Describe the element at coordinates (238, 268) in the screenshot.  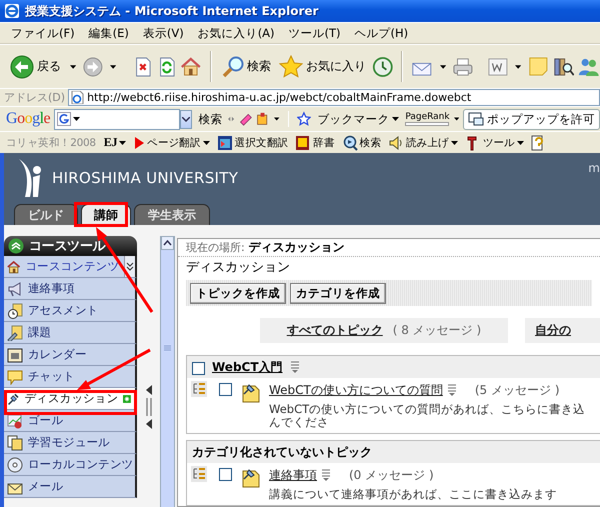
I see `page-title: ディスカッション` at that location.